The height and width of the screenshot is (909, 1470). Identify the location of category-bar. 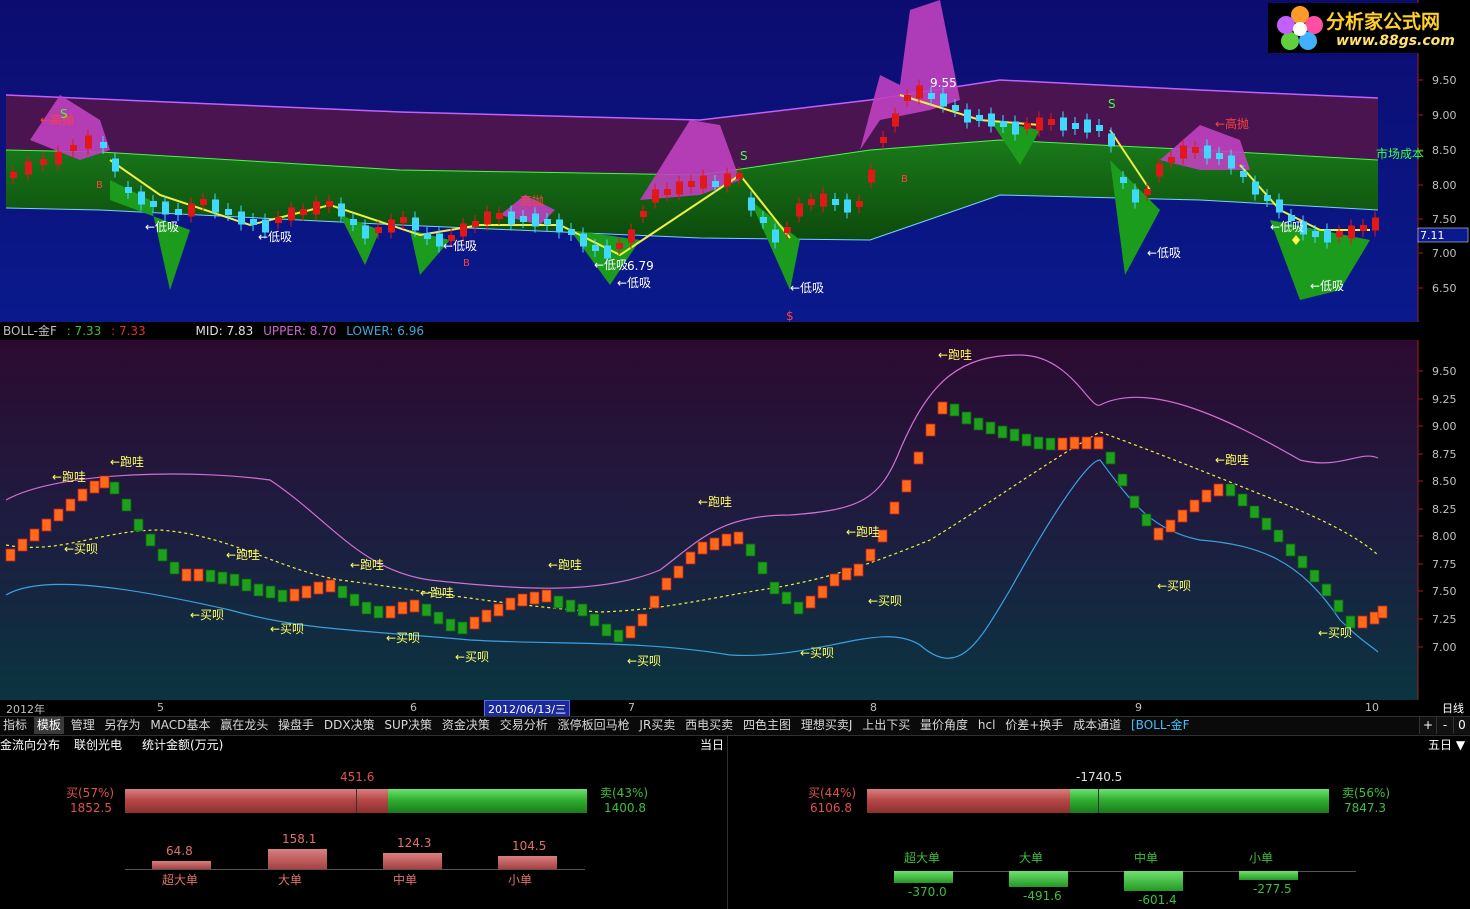
(297, 859).